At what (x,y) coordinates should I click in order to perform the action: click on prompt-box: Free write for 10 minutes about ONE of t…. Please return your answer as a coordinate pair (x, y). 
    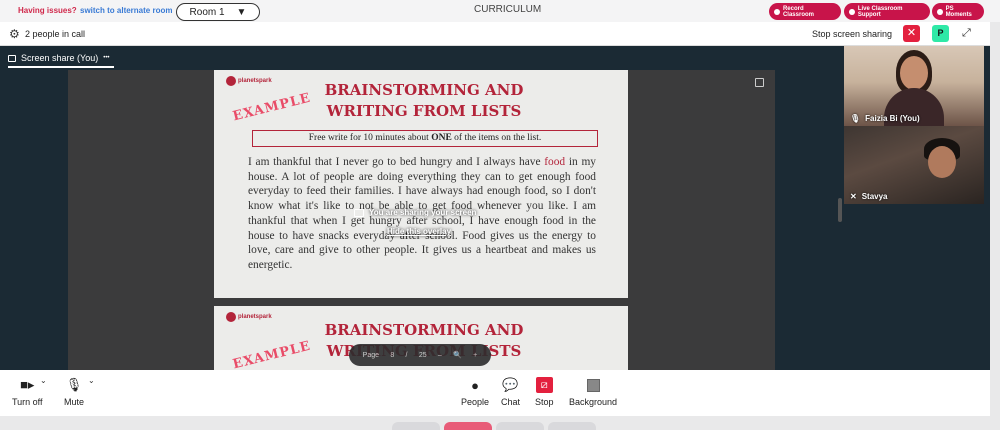
    Looking at the image, I should click on (425, 138).